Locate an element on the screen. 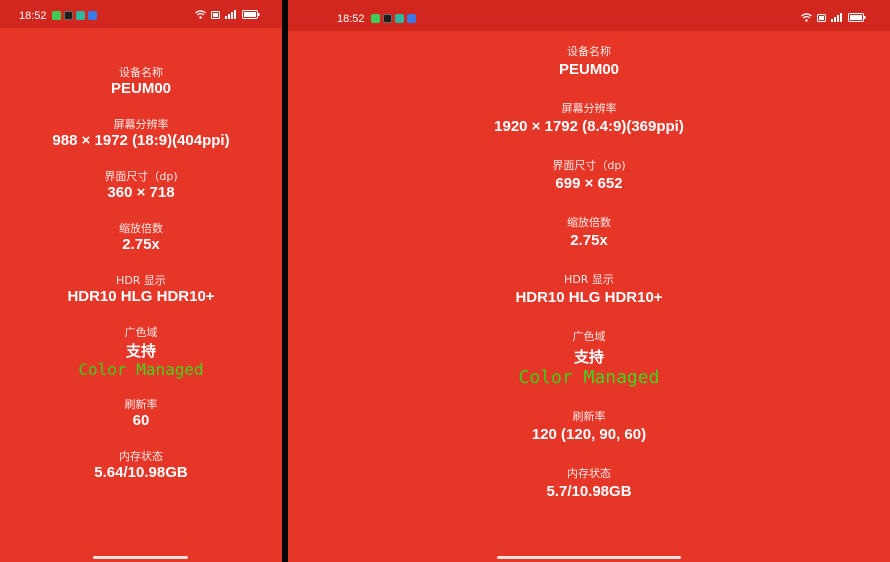  resolution-value: 1920 × 1792 (8.4:9)(369ppi) is located at coordinates (589, 126).